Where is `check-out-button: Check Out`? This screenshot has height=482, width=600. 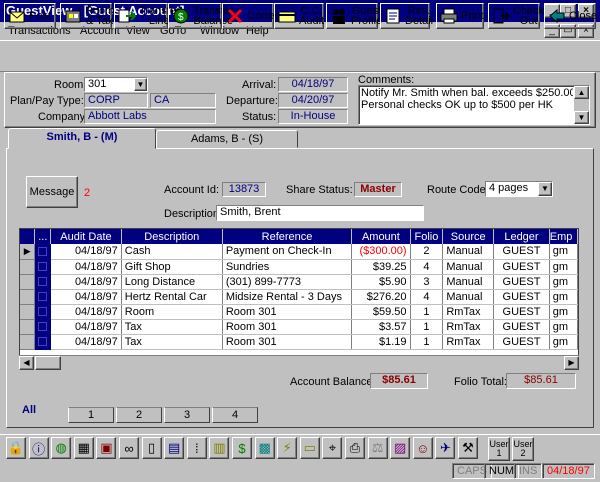
check-out-button: Check Out is located at coordinates (516, 16).